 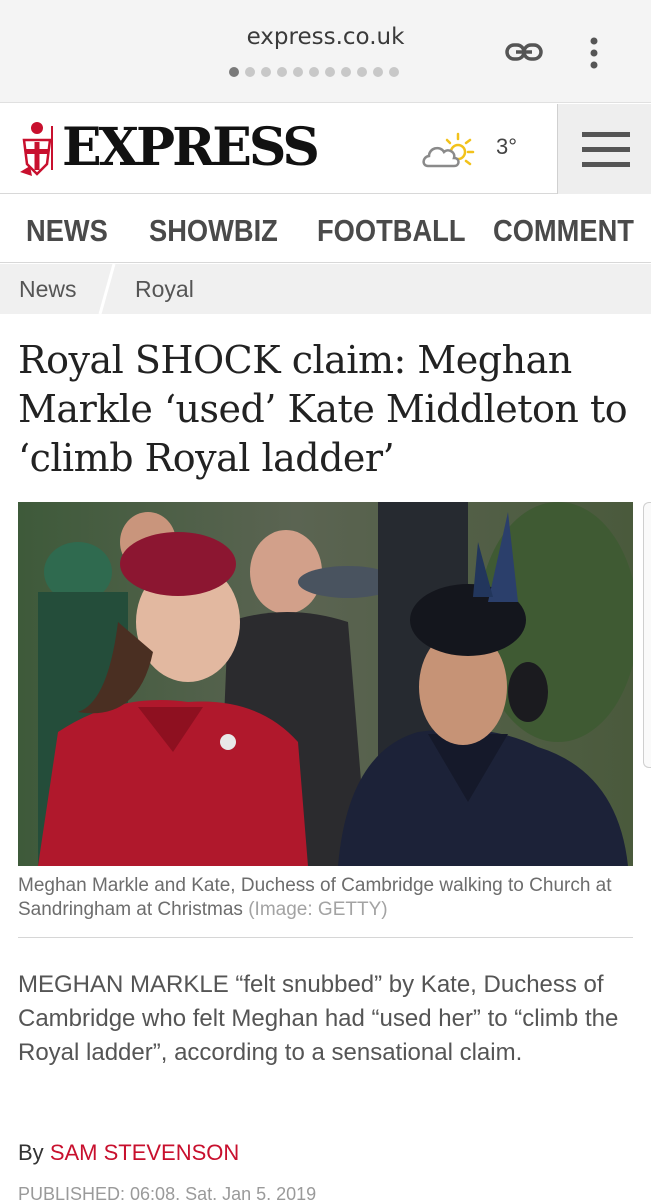 I want to click on image-credit: (Image: GETTY), so click(x=318, y=909).